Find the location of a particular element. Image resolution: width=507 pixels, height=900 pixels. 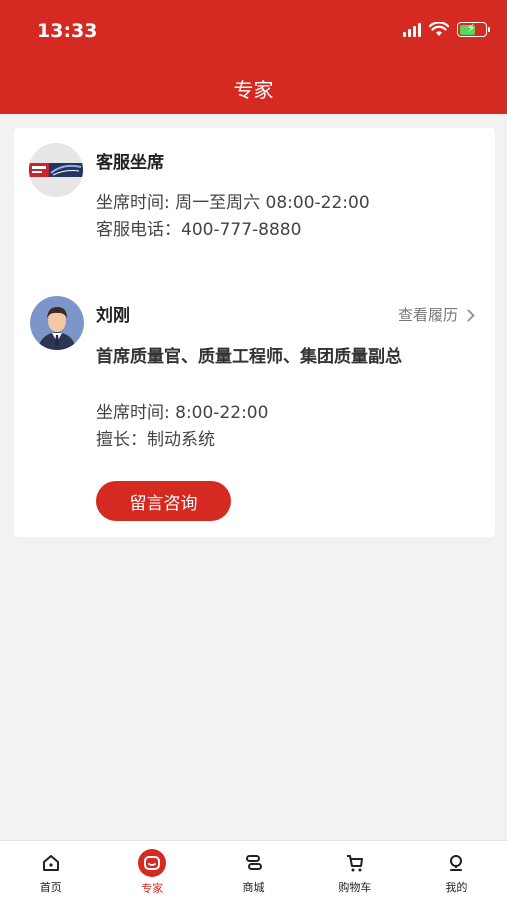

tab-home-label: 首页 is located at coordinates (50, 887).